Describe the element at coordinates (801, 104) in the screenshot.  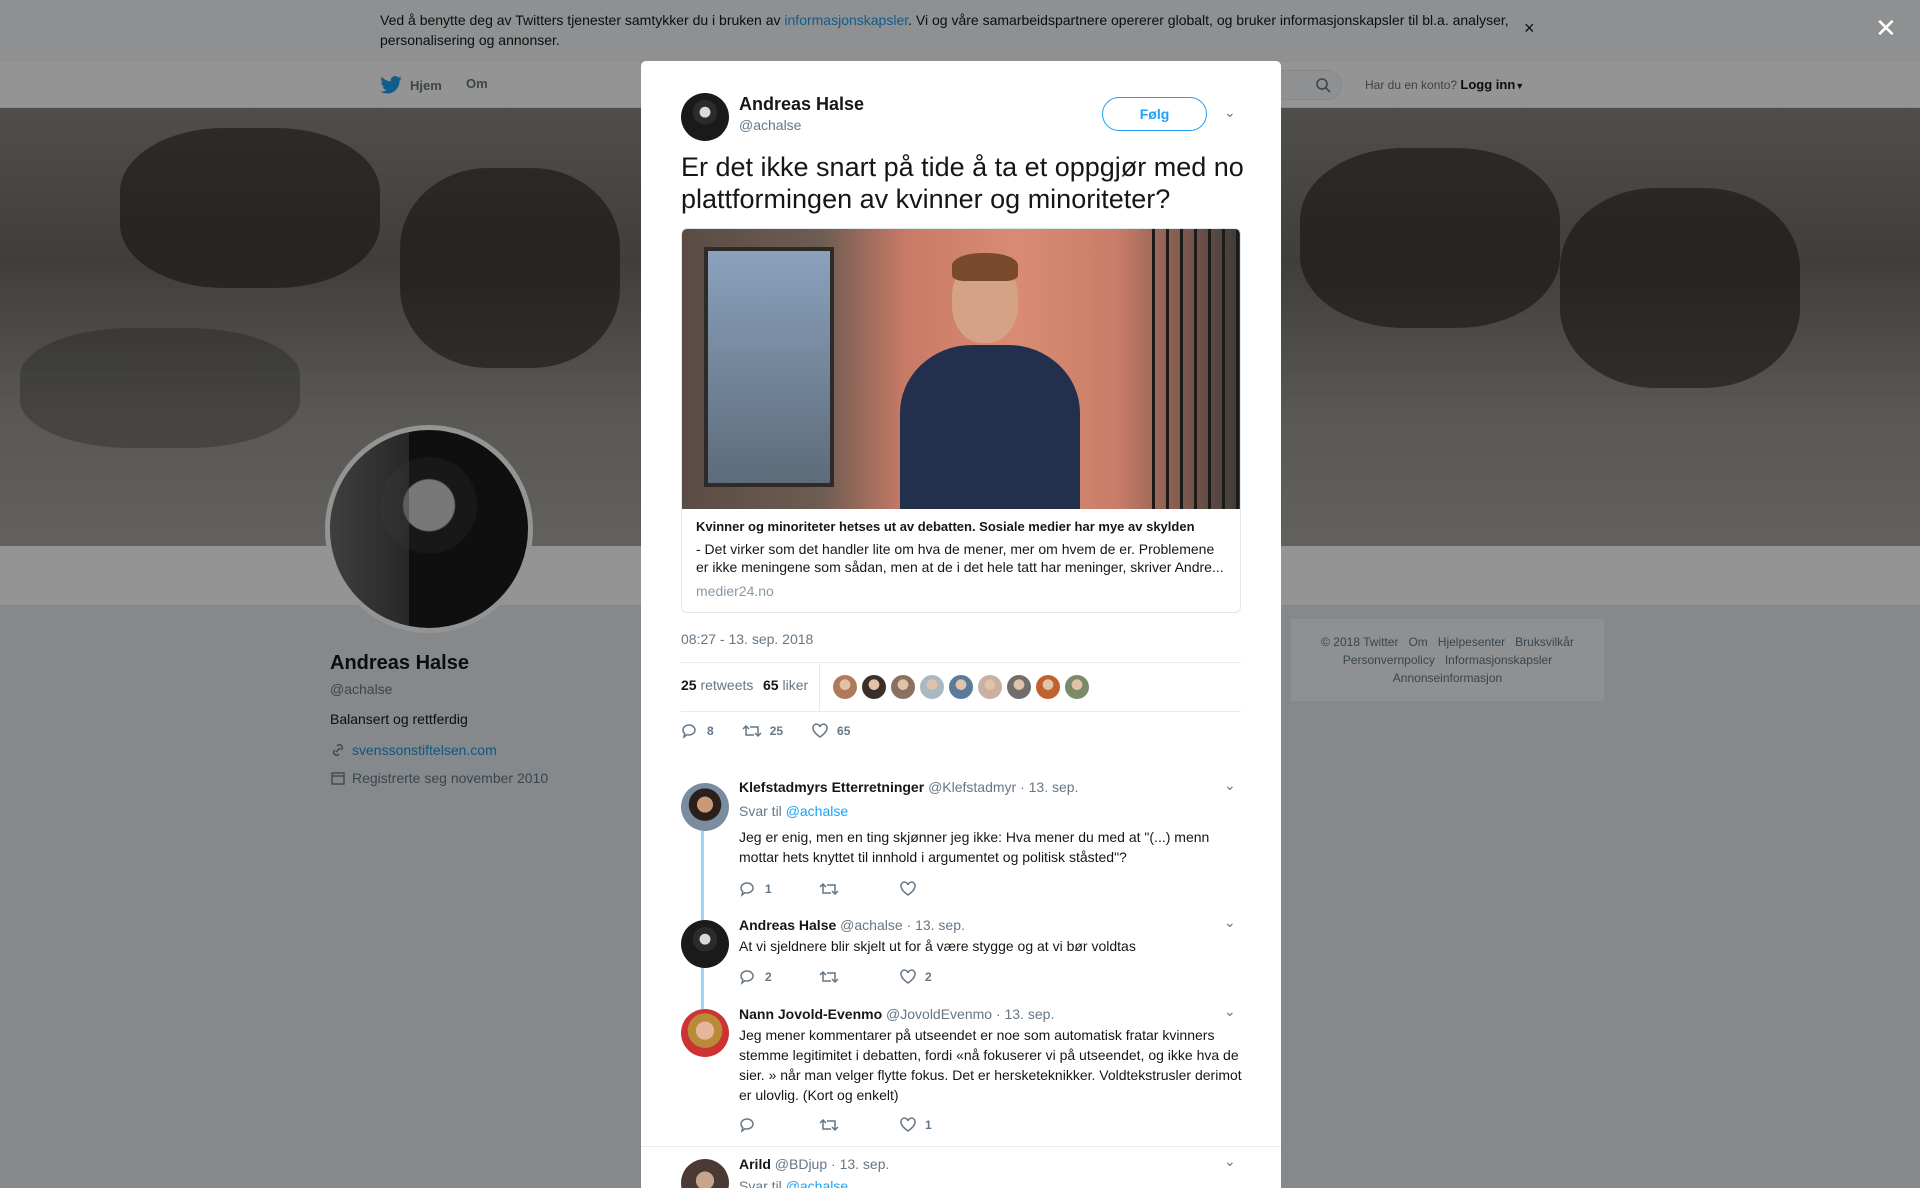
I see `author-name: Andreas Halse` at that location.